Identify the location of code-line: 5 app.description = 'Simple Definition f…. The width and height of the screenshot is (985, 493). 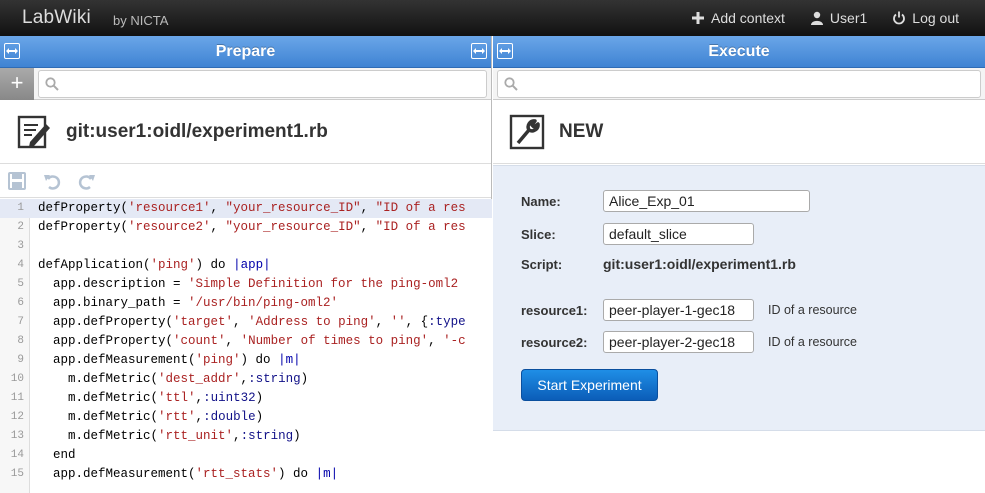
(246, 284).